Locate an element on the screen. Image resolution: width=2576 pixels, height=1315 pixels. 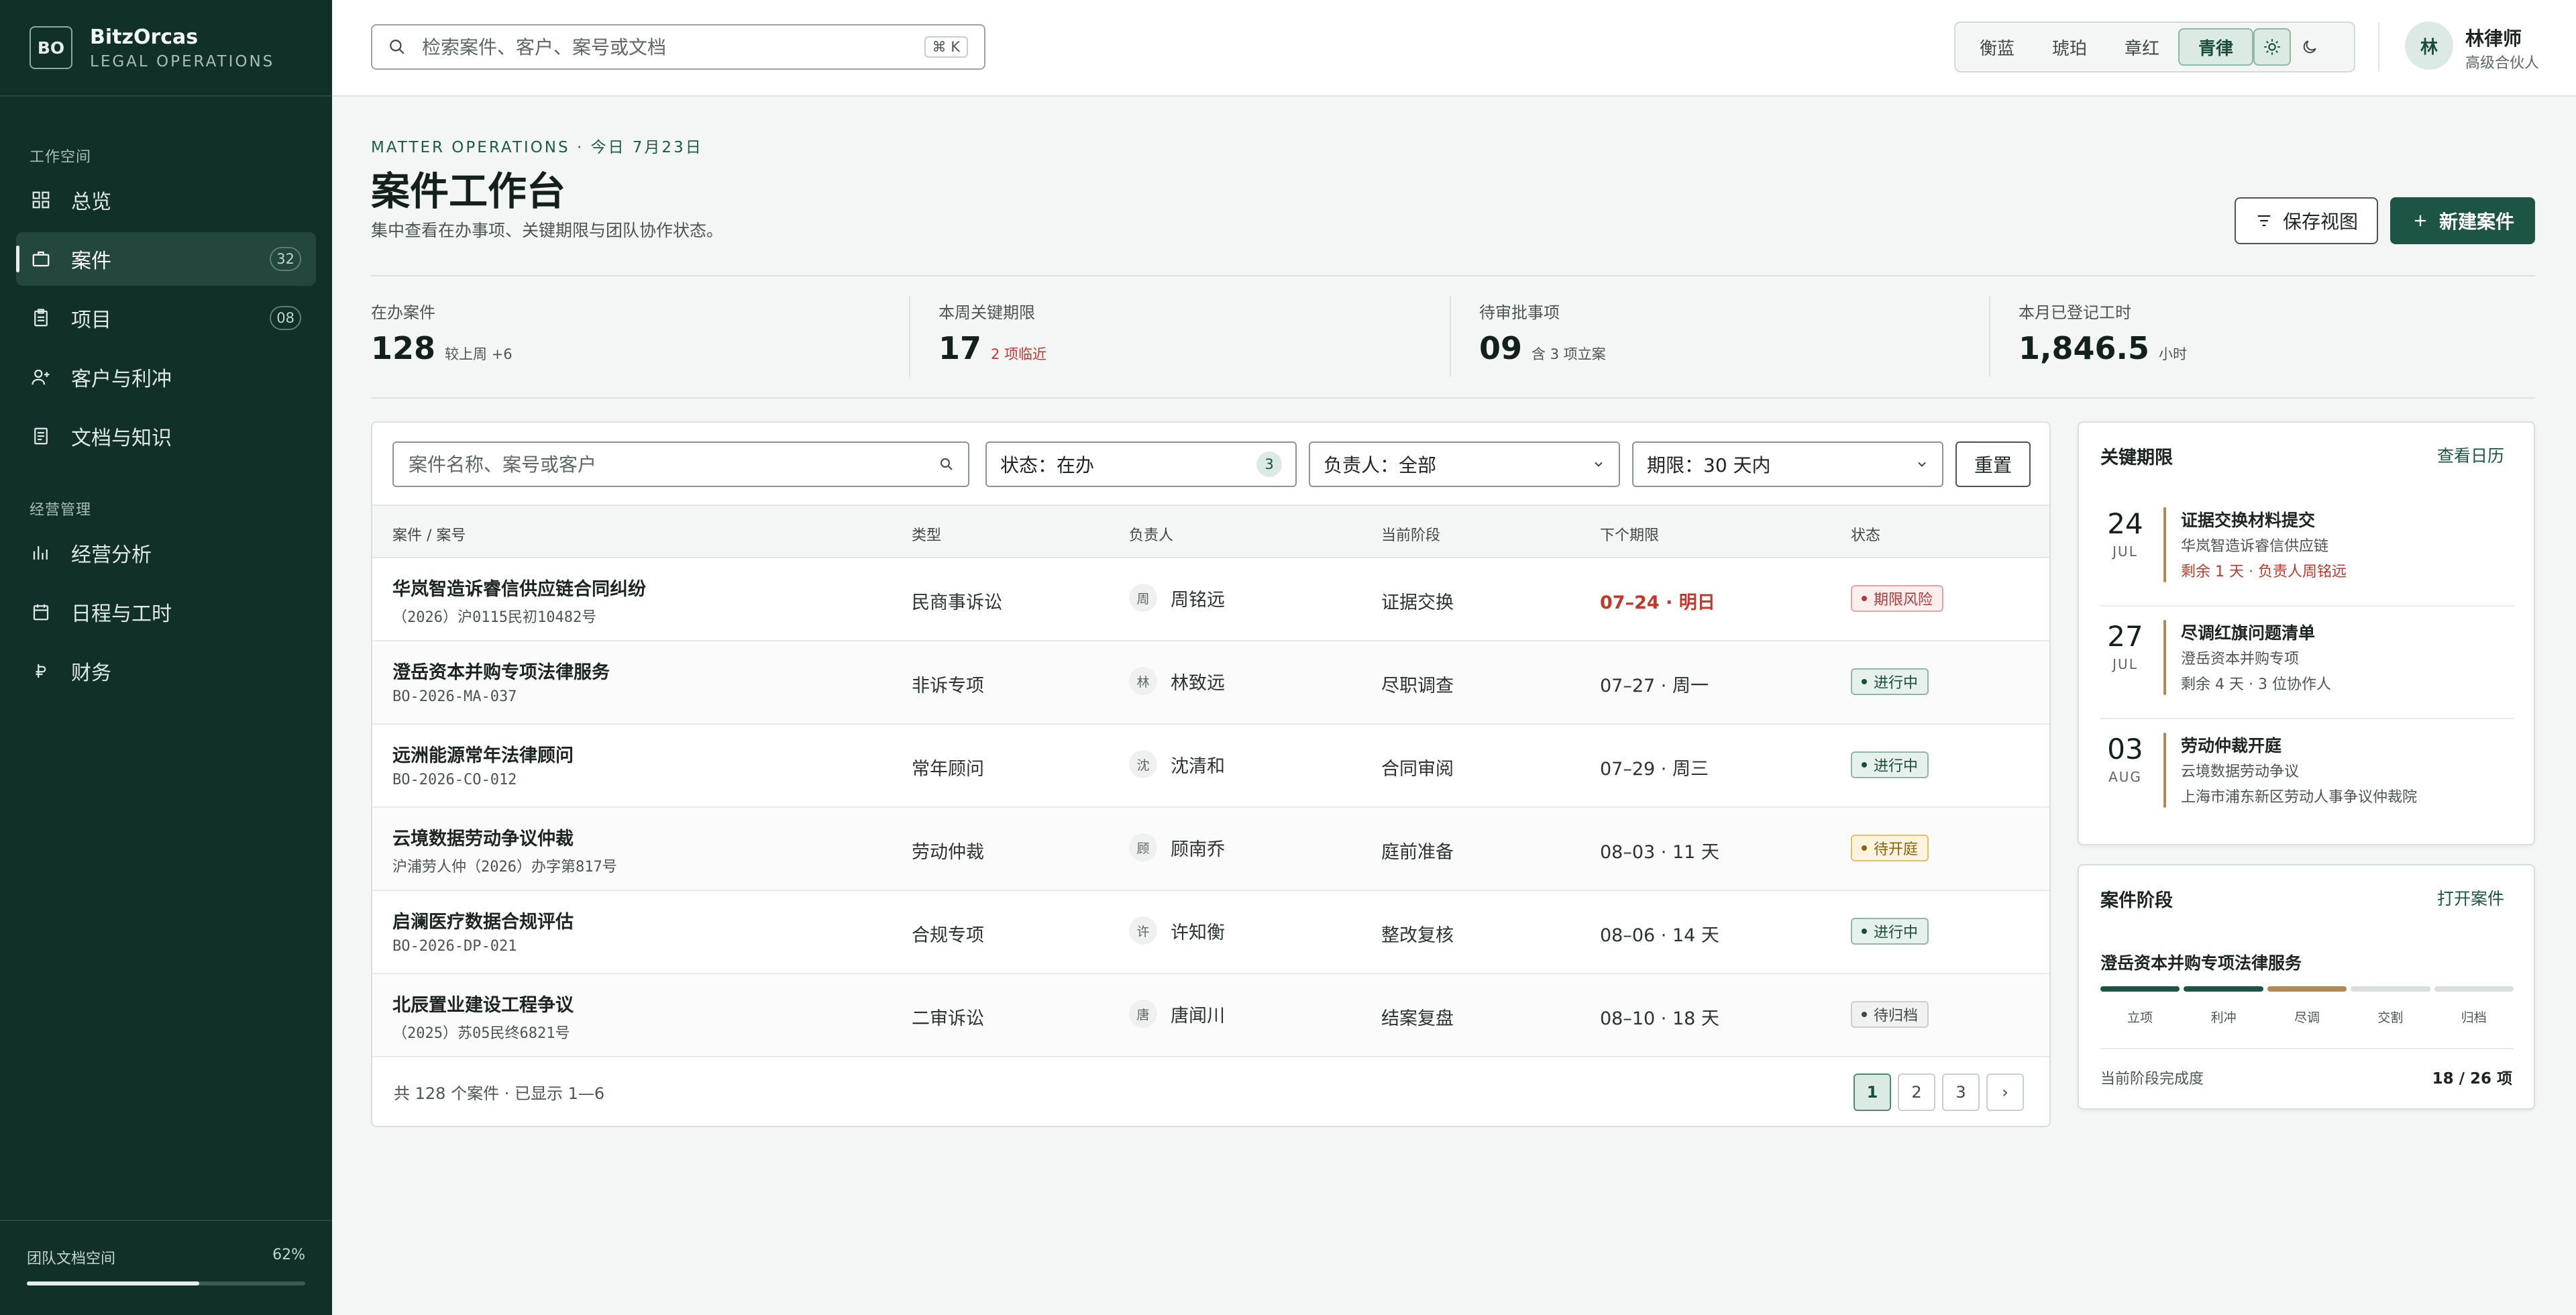
case-name: 北辰置业建设工程争议 is located at coordinates (483, 1003).